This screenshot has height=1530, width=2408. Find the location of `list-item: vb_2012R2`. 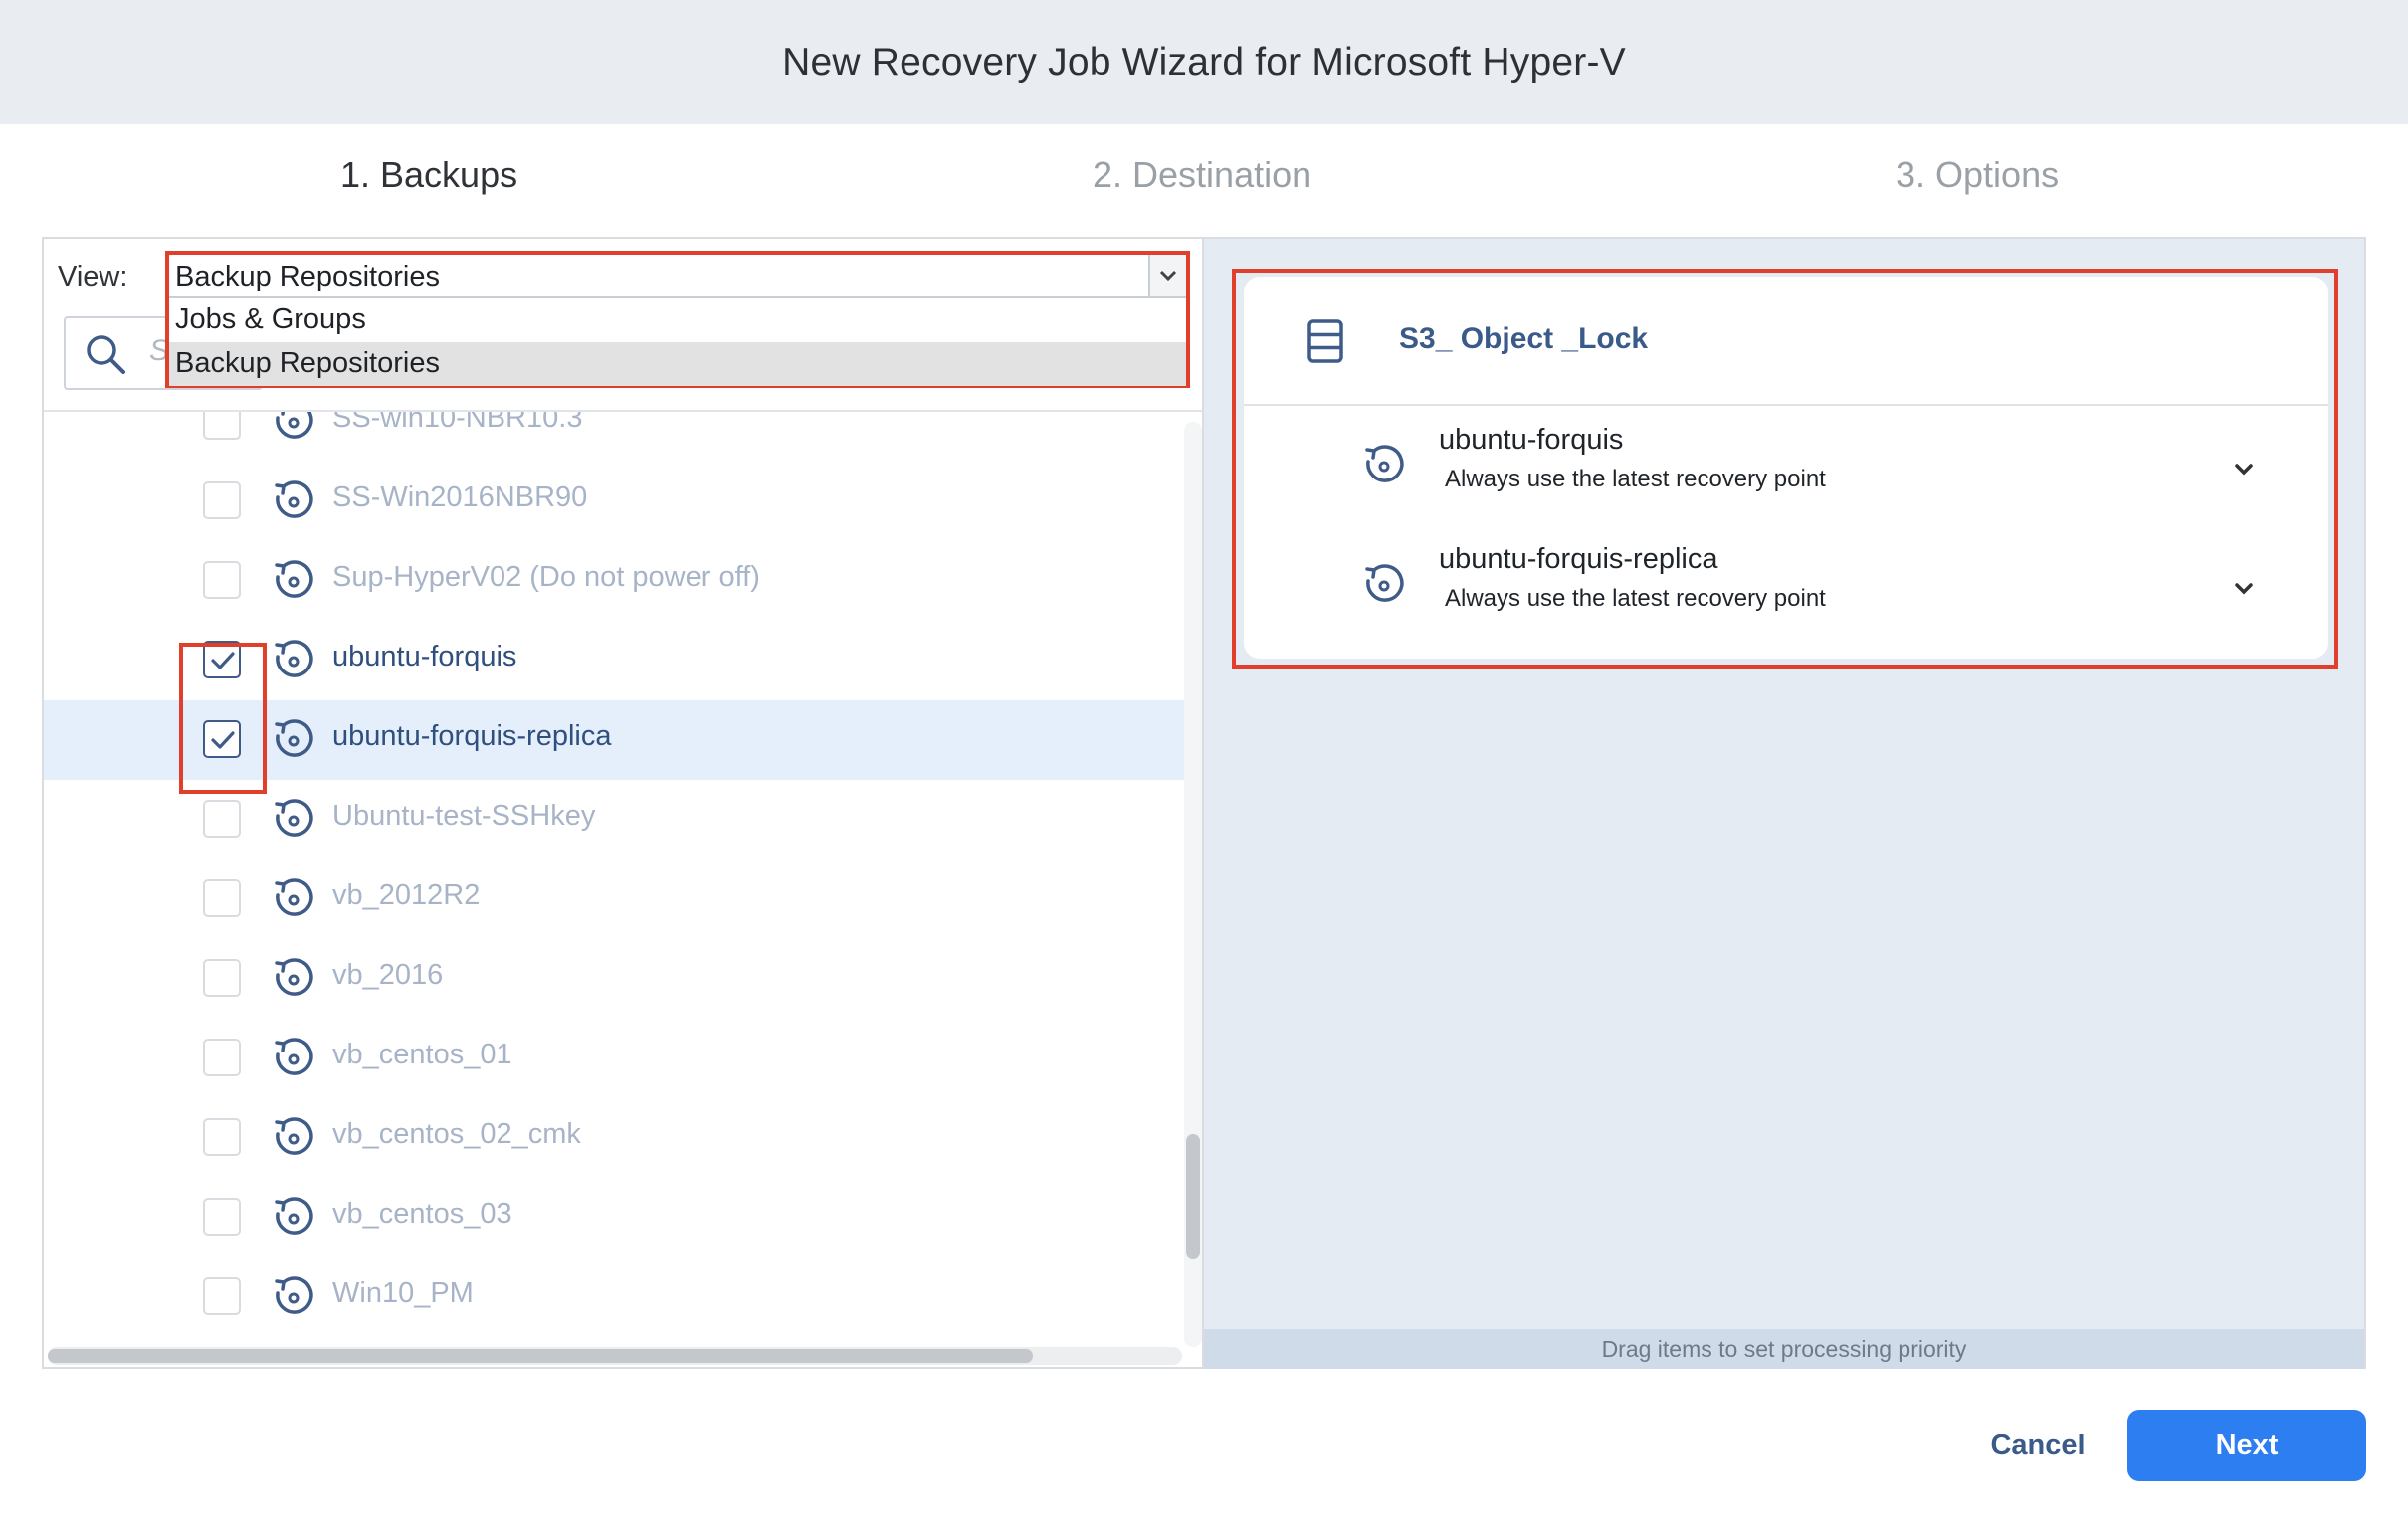

list-item: vb_2012R2 is located at coordinates (615, 899).